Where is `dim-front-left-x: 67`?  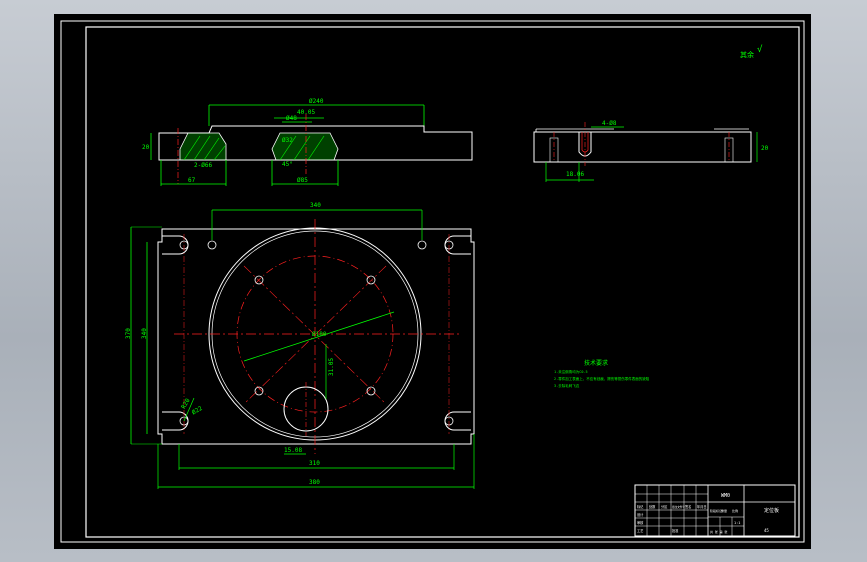 dim-front-left-x: 67 is located at coordinates (192, 180).